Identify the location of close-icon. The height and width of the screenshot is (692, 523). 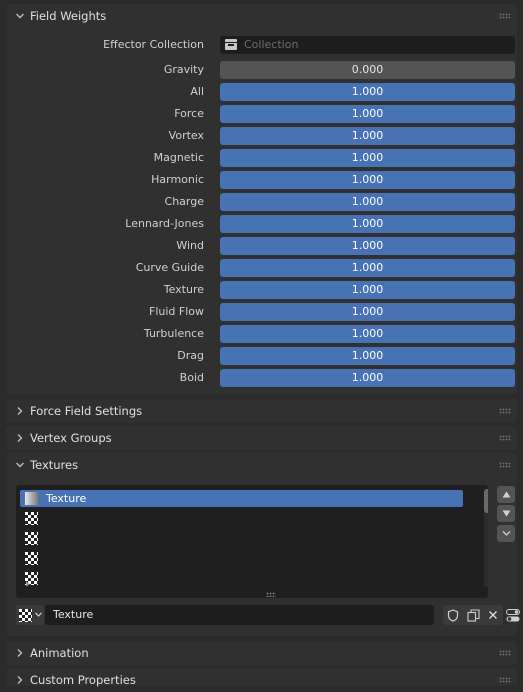
(493, 615).